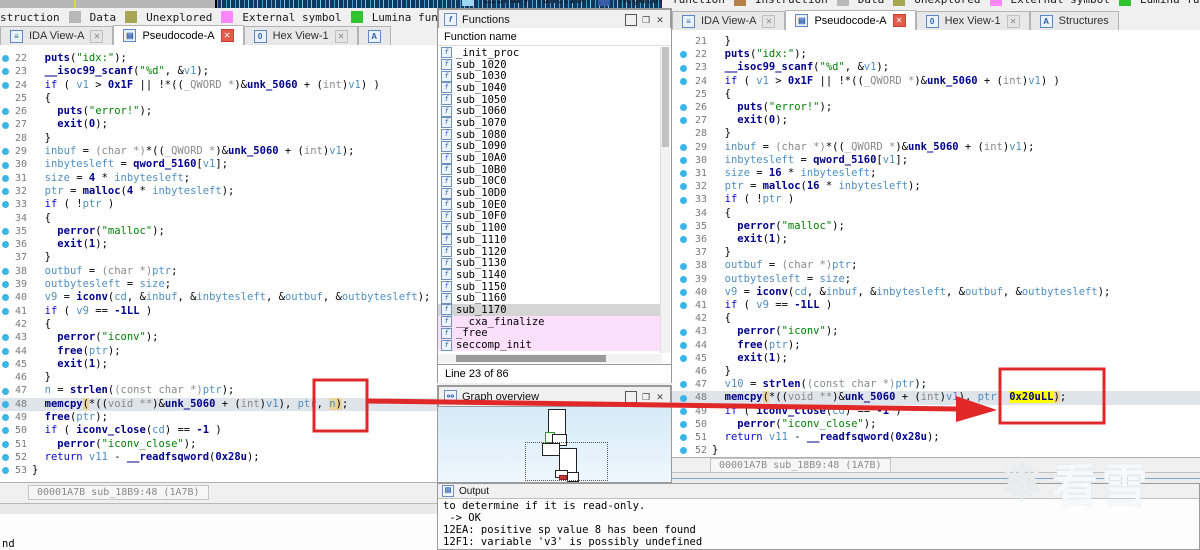 Image resolution: width=1200 pixels, height=550 pixels. What do you see at coordinates (1074, 20) in the screenshot?
I see `tab-structures: A Structures` at bounding box center [1074, 20].